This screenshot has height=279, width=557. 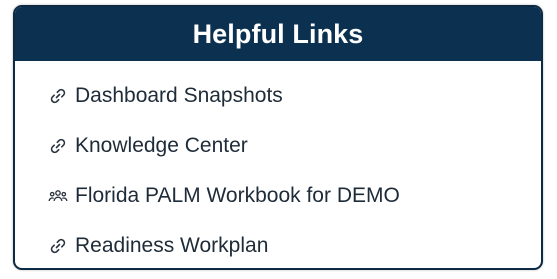 I want to click on link-label: Readiness Workplan, so click(x=172, y=245).